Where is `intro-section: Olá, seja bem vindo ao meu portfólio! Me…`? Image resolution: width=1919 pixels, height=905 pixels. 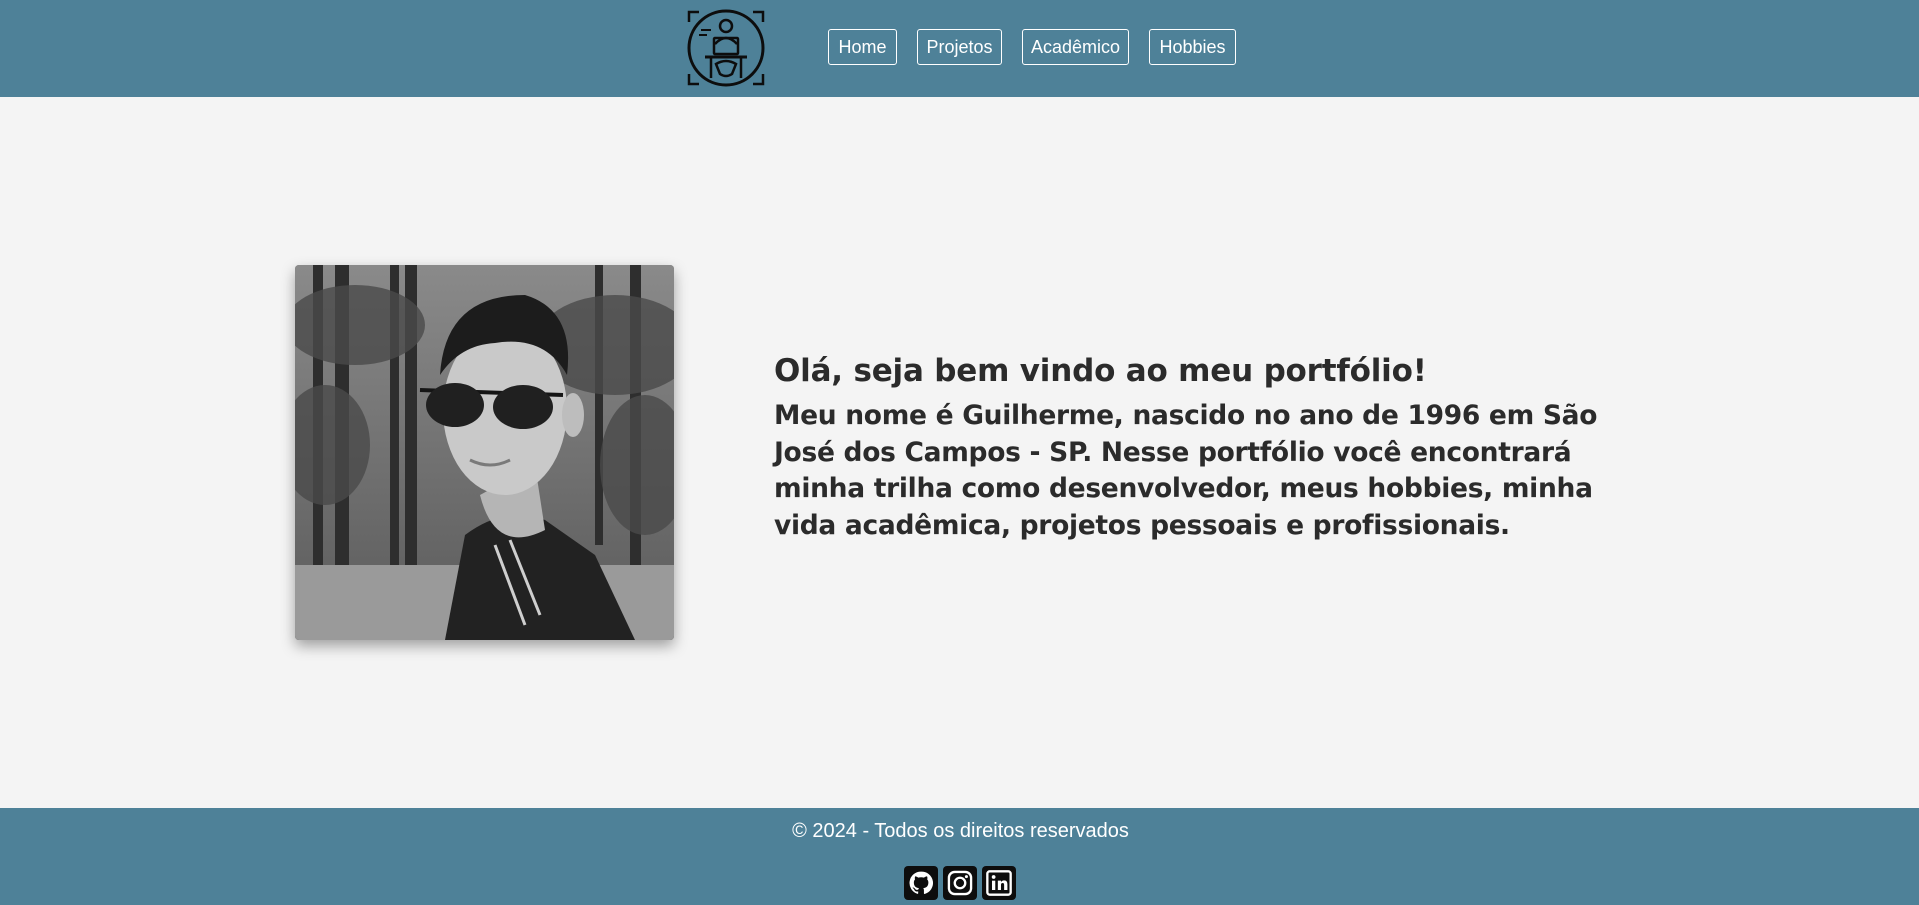
intro-section: Olá, seja bem vindo ao meu portfólio! Me… is located at coordinates (1209, 447).